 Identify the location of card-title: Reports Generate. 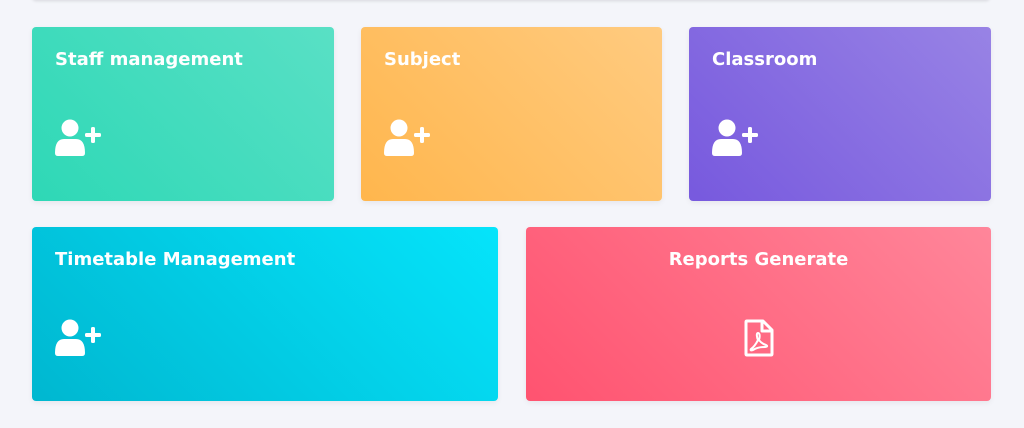
(758, 259).